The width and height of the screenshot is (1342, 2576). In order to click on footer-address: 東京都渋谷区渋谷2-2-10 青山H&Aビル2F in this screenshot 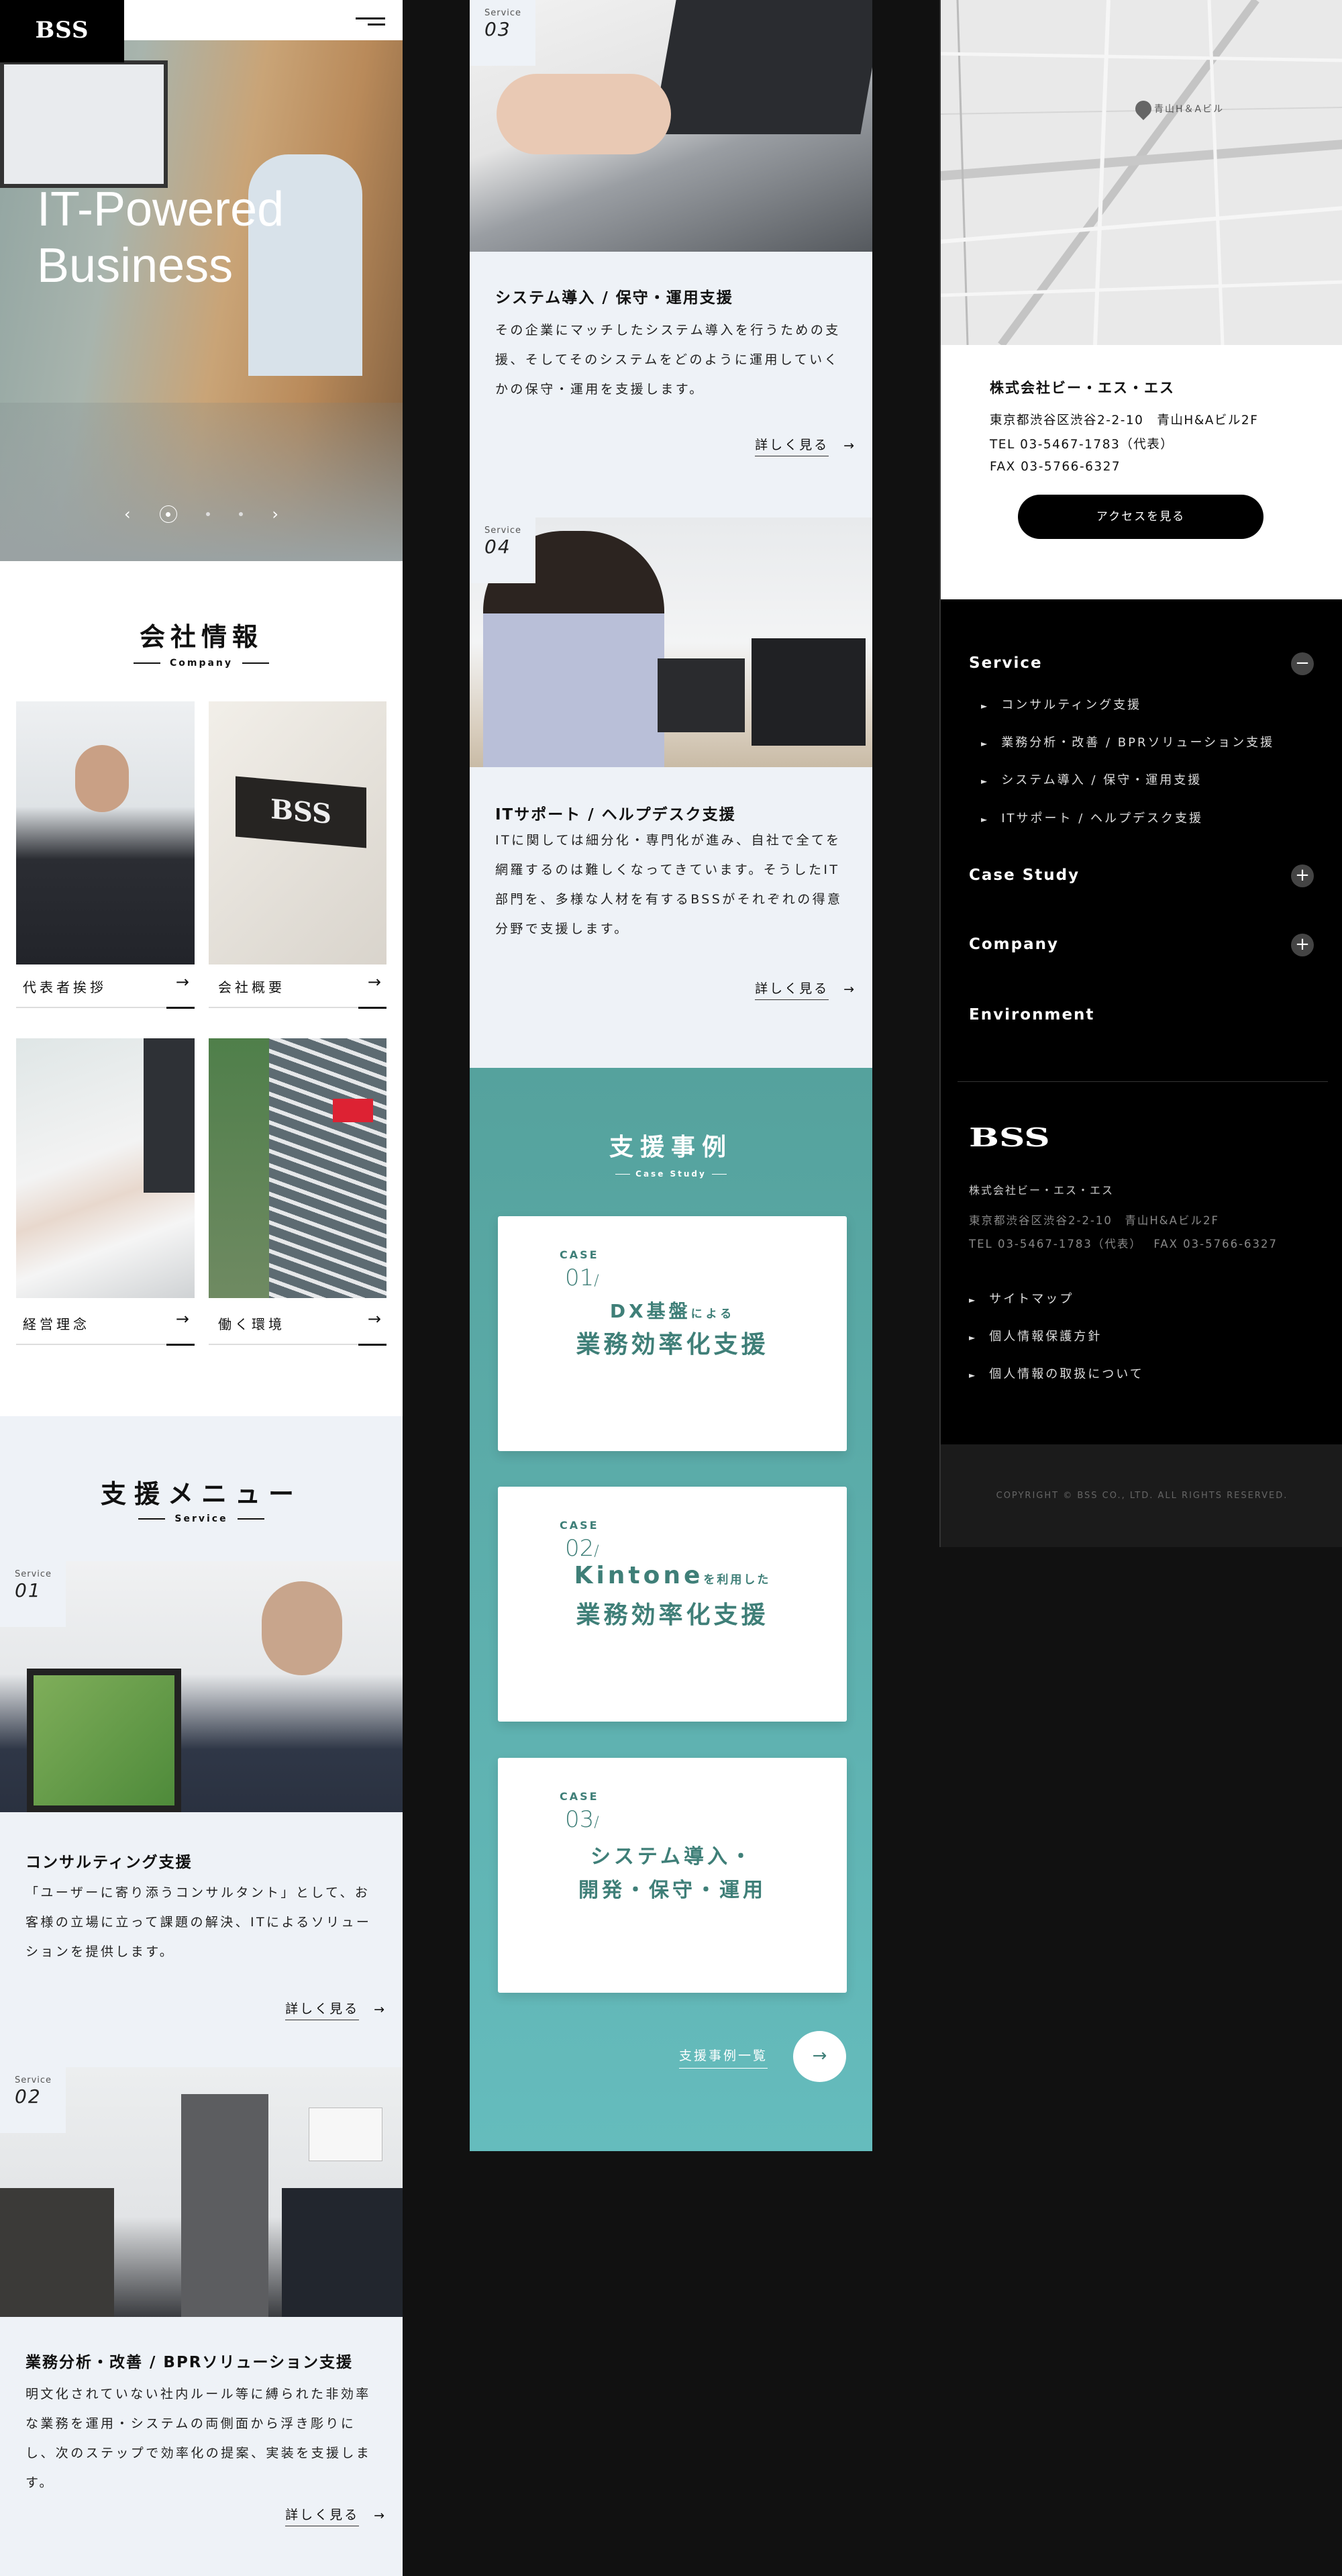, I will do `click(1094, 1220)`.